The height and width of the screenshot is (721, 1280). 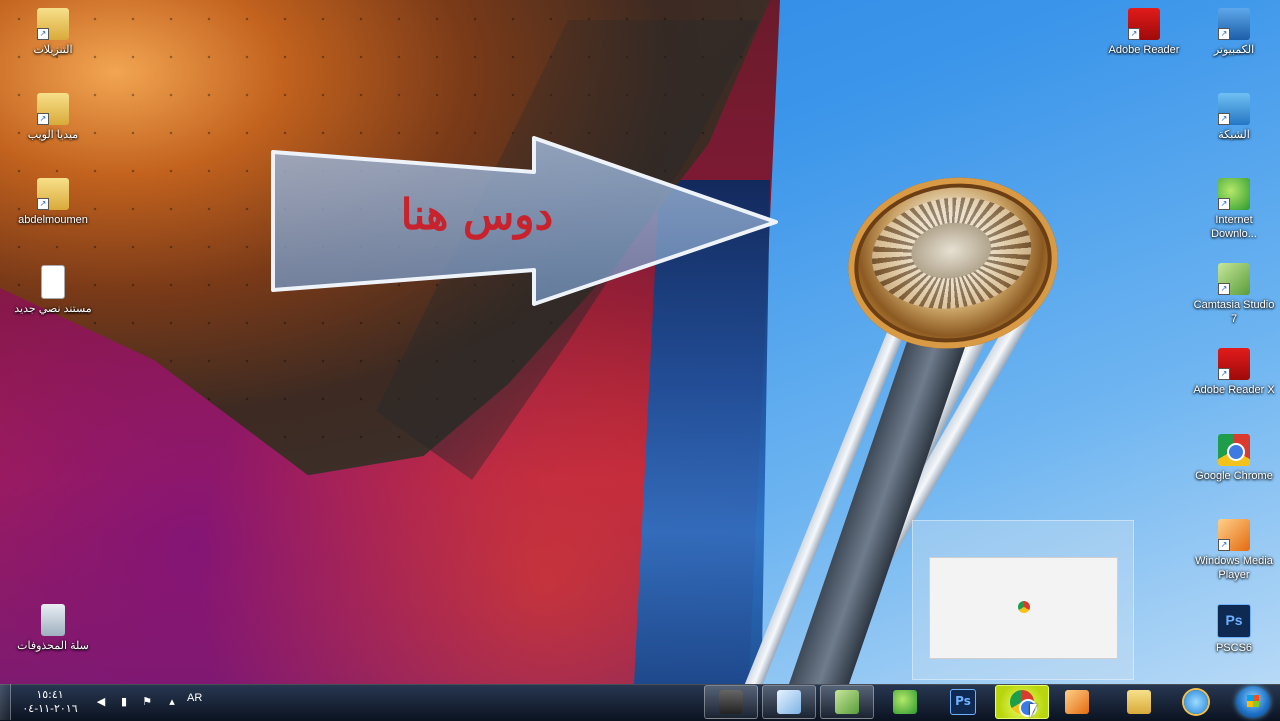 What do you see at coordinates (1234, 535) in the screenshot?
I see `media-player-icon: ↗` at bounding box center [1234, 535].